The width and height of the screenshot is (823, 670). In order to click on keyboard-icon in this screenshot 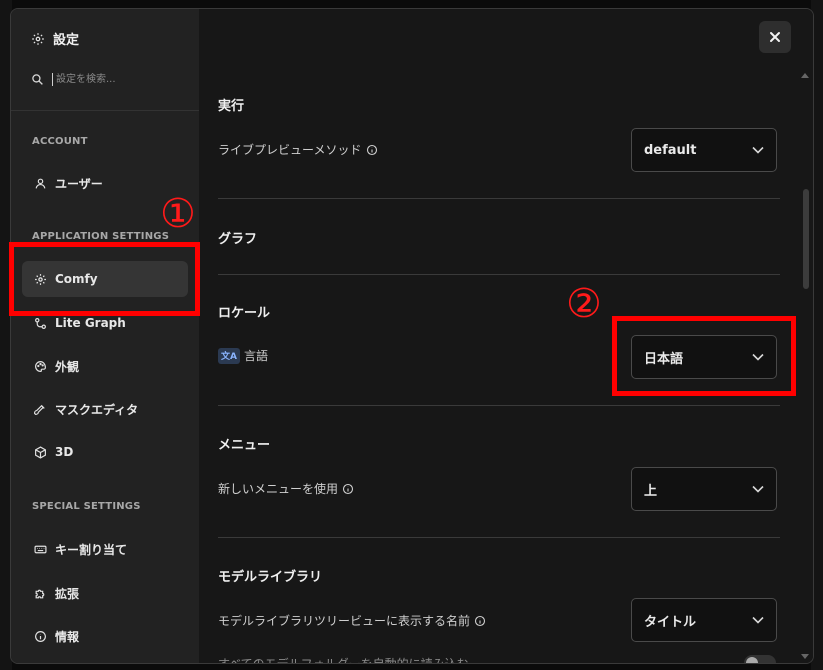, I will do `click(40, 549)`.